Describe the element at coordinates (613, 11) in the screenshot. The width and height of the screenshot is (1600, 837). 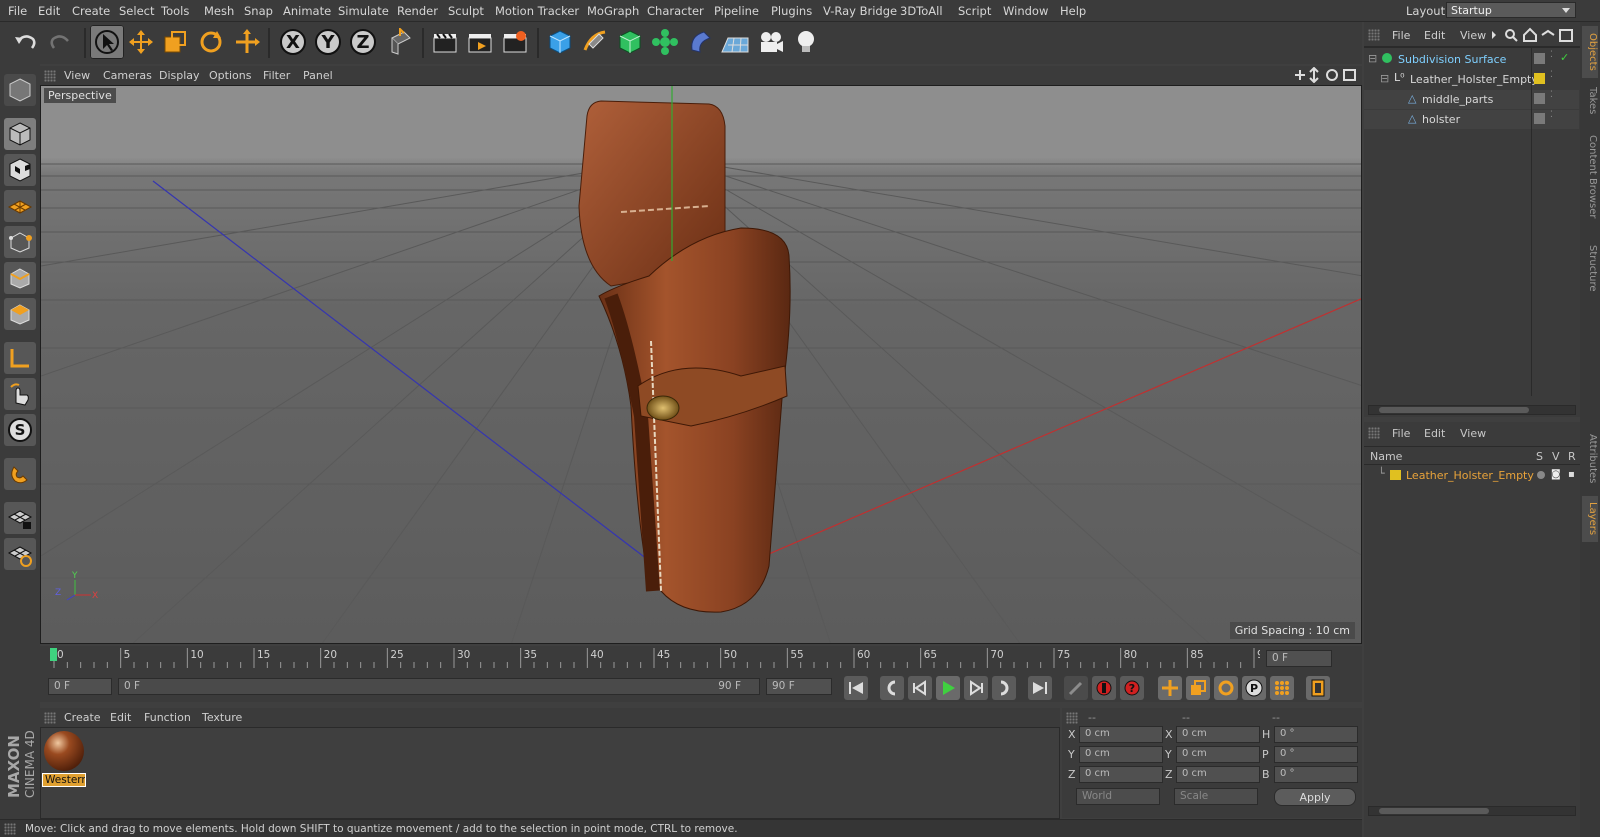
I see `menu-mograph: MoGraph` at that location.